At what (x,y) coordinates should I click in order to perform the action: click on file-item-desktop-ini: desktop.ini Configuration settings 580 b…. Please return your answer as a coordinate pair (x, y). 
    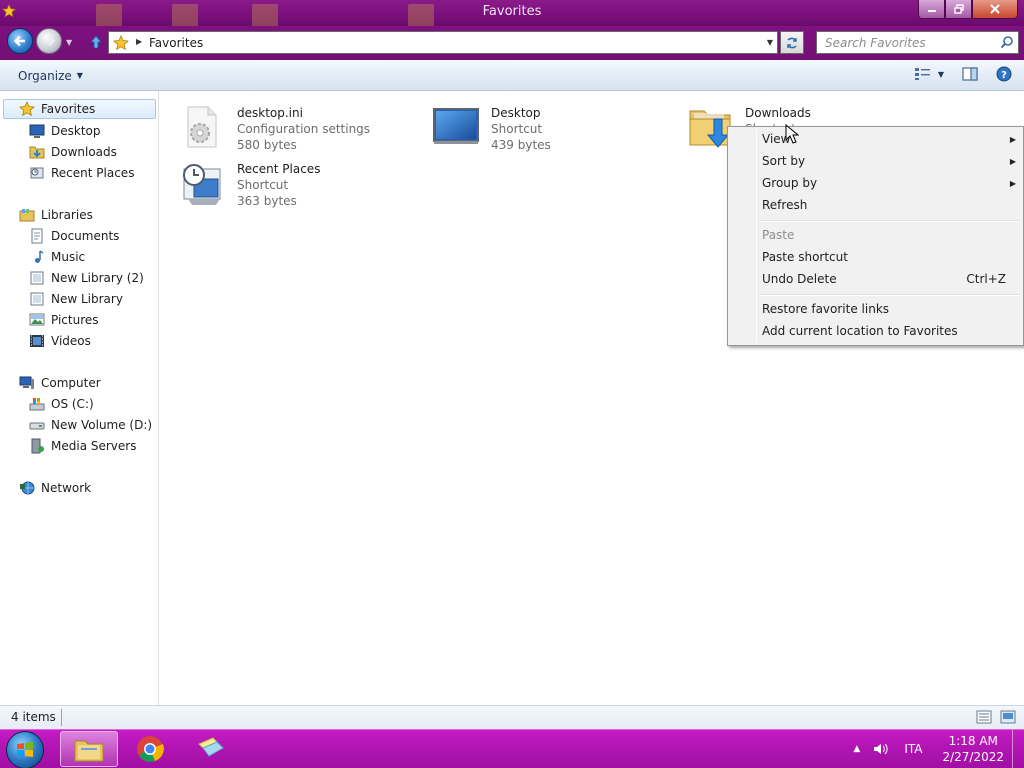
    Looking at the image, I should click on (286, 124).